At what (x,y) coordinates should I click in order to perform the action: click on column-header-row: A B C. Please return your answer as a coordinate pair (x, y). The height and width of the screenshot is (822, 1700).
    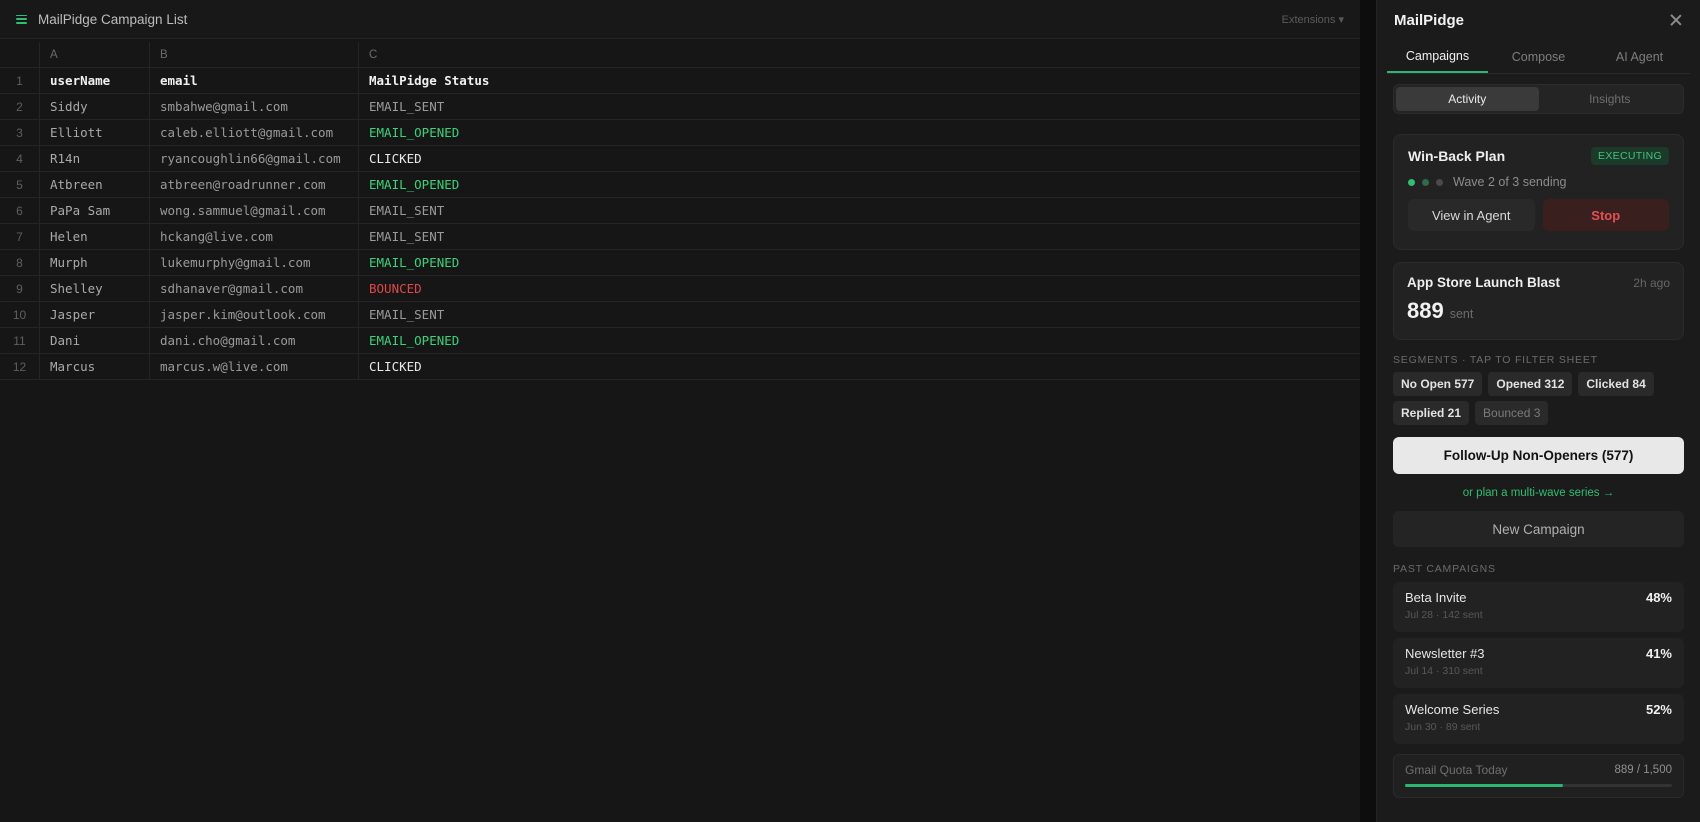
    Looking at the image, I should click on (680, 55).